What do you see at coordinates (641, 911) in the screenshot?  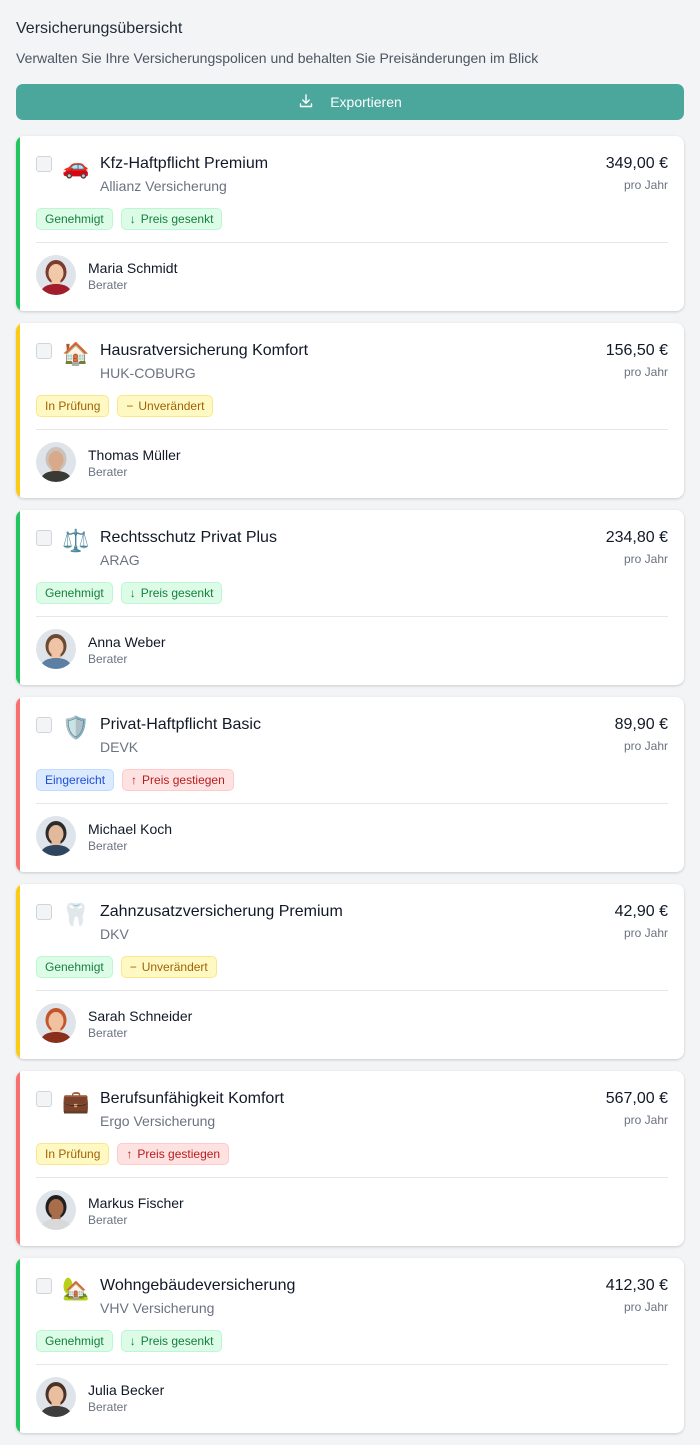 I see `policy-price: 42,90 €` at bounding box center [641, 911].